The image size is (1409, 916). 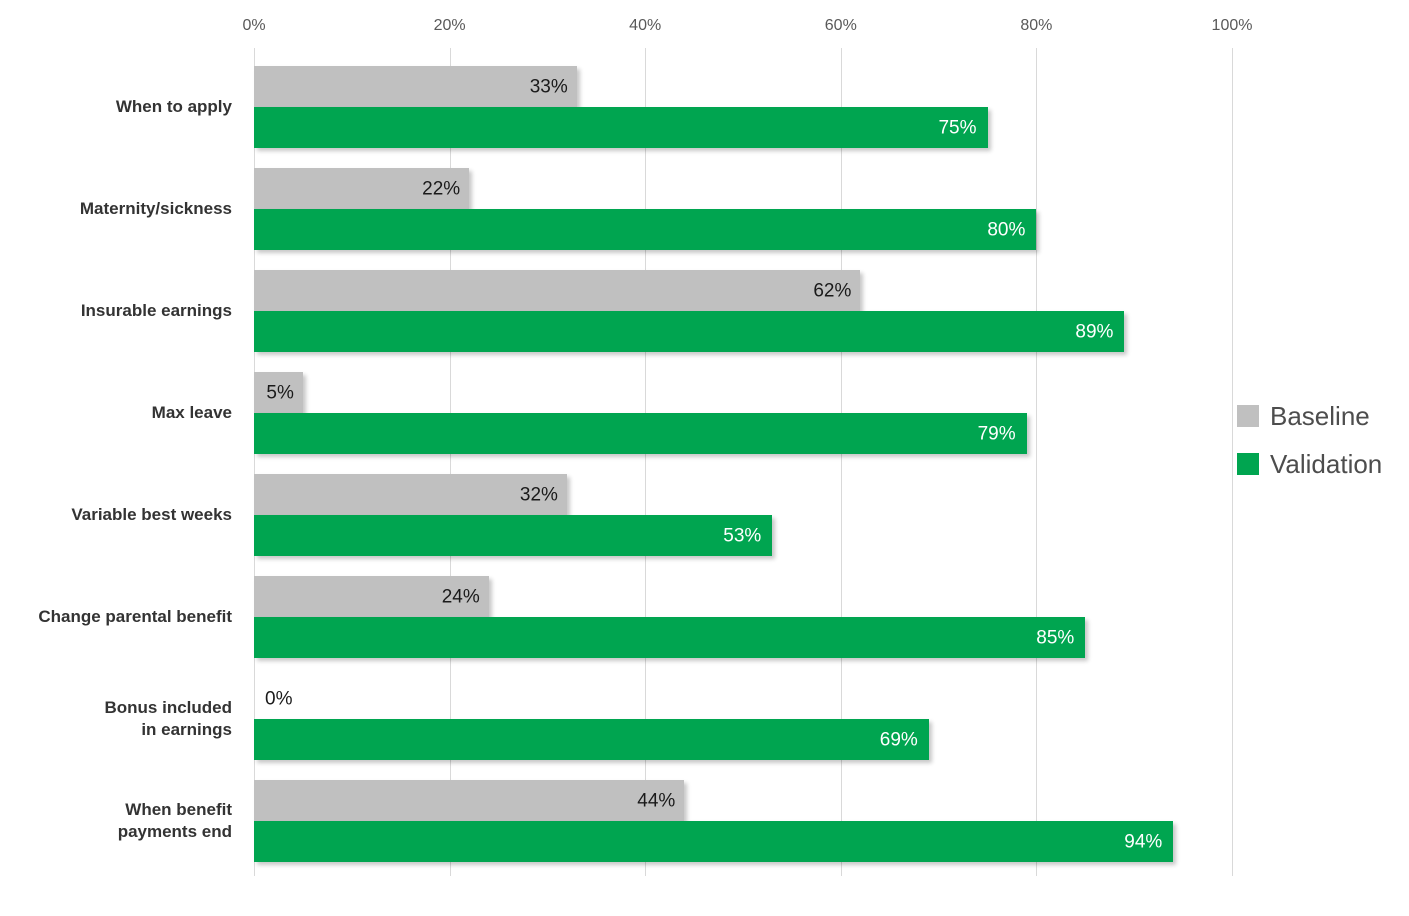 What do you see at coordinates (743, 392) in the screenshot?
I see `bar-row-baseline: 5%` at bounding box center [743, 392].